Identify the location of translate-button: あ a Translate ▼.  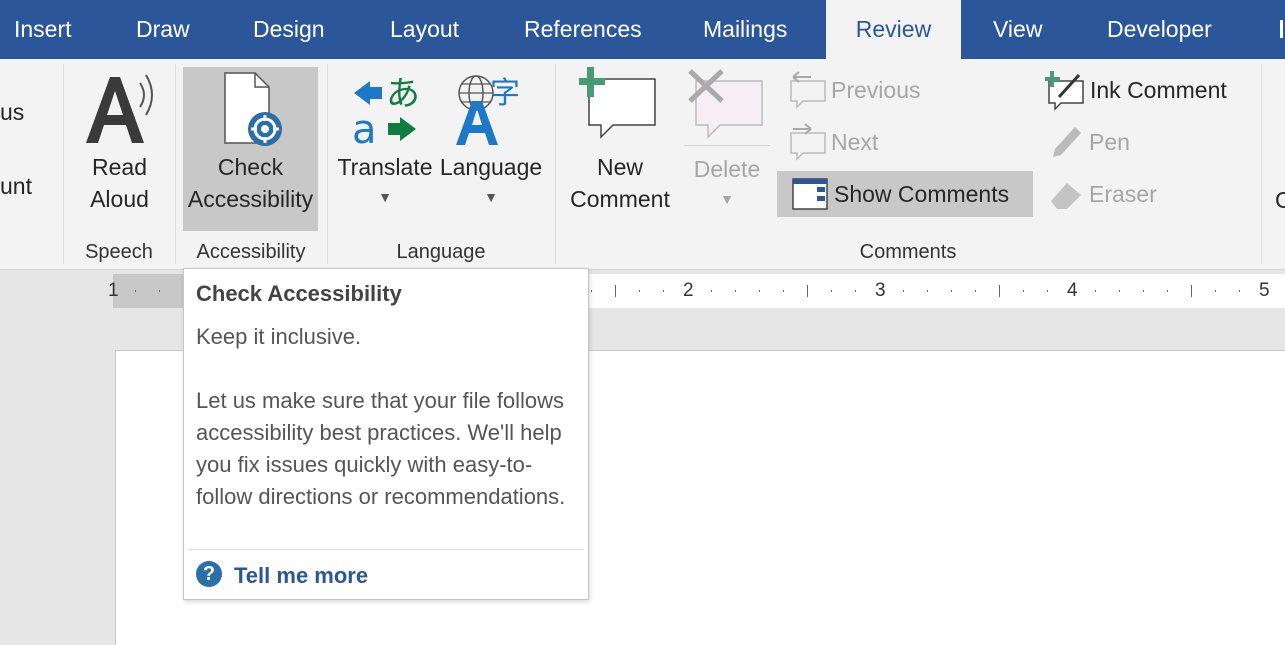
(385, 147).